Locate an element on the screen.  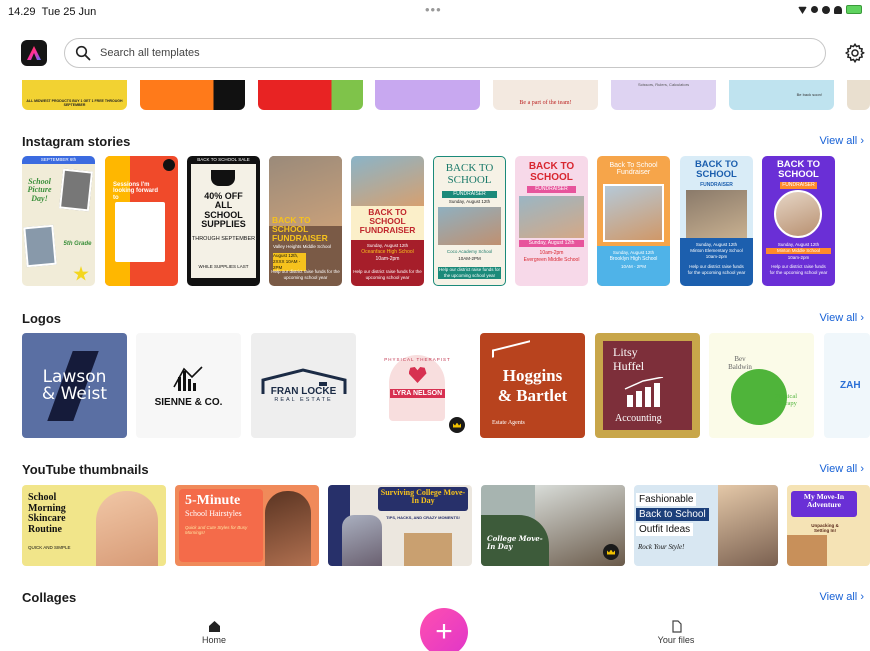
strip-thumb: Be a part of the team! is located at coordinates (545, 95).